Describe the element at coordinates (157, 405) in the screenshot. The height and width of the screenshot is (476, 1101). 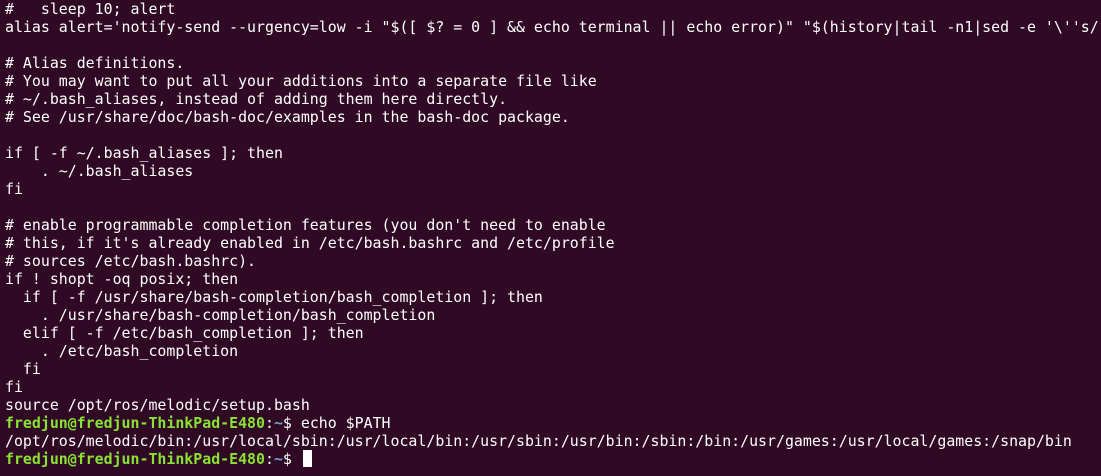
I see `output-line: source /opt/ros/melodic/setup.bash` at that location.